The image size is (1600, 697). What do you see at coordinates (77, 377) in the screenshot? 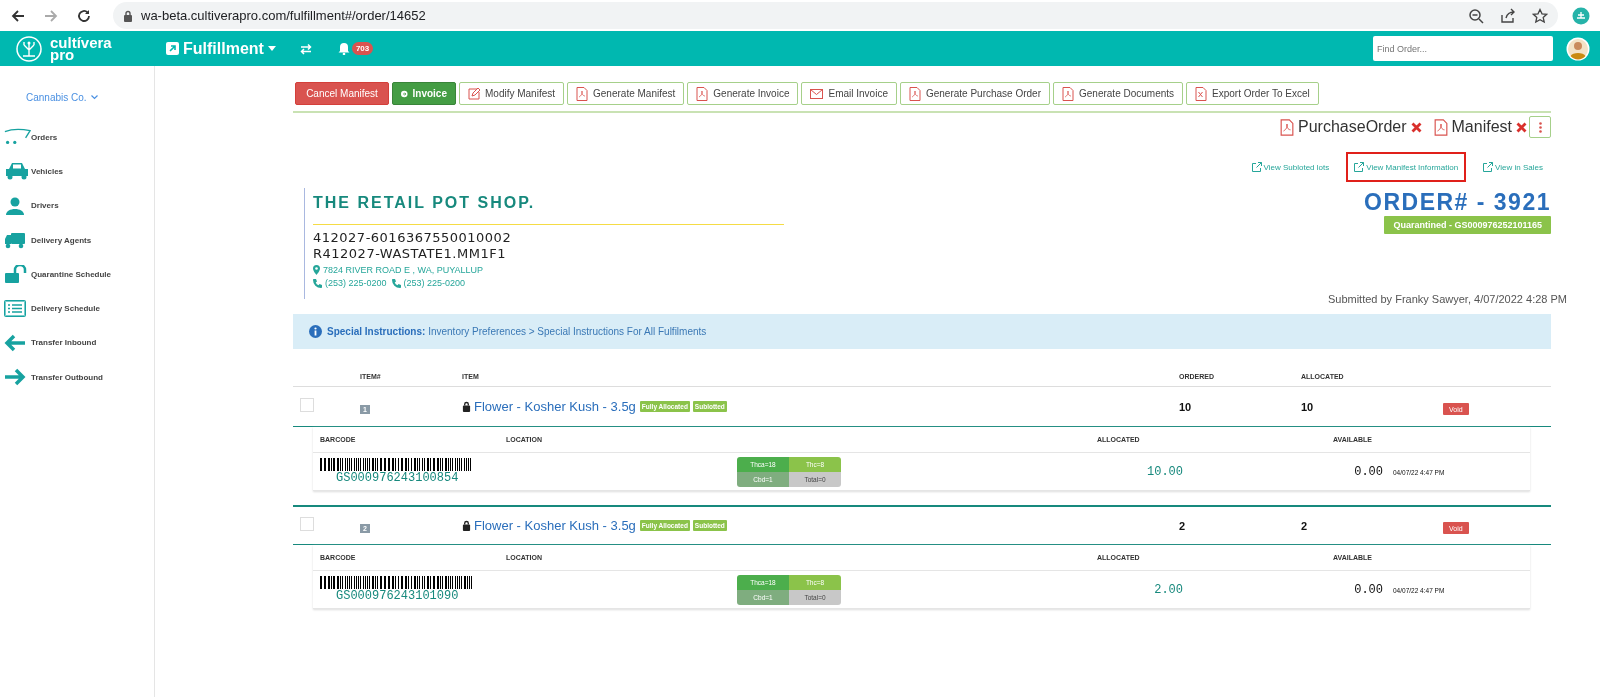
I see `sidebar-item: Transfer Outbound` at bounding box center [77, 377].